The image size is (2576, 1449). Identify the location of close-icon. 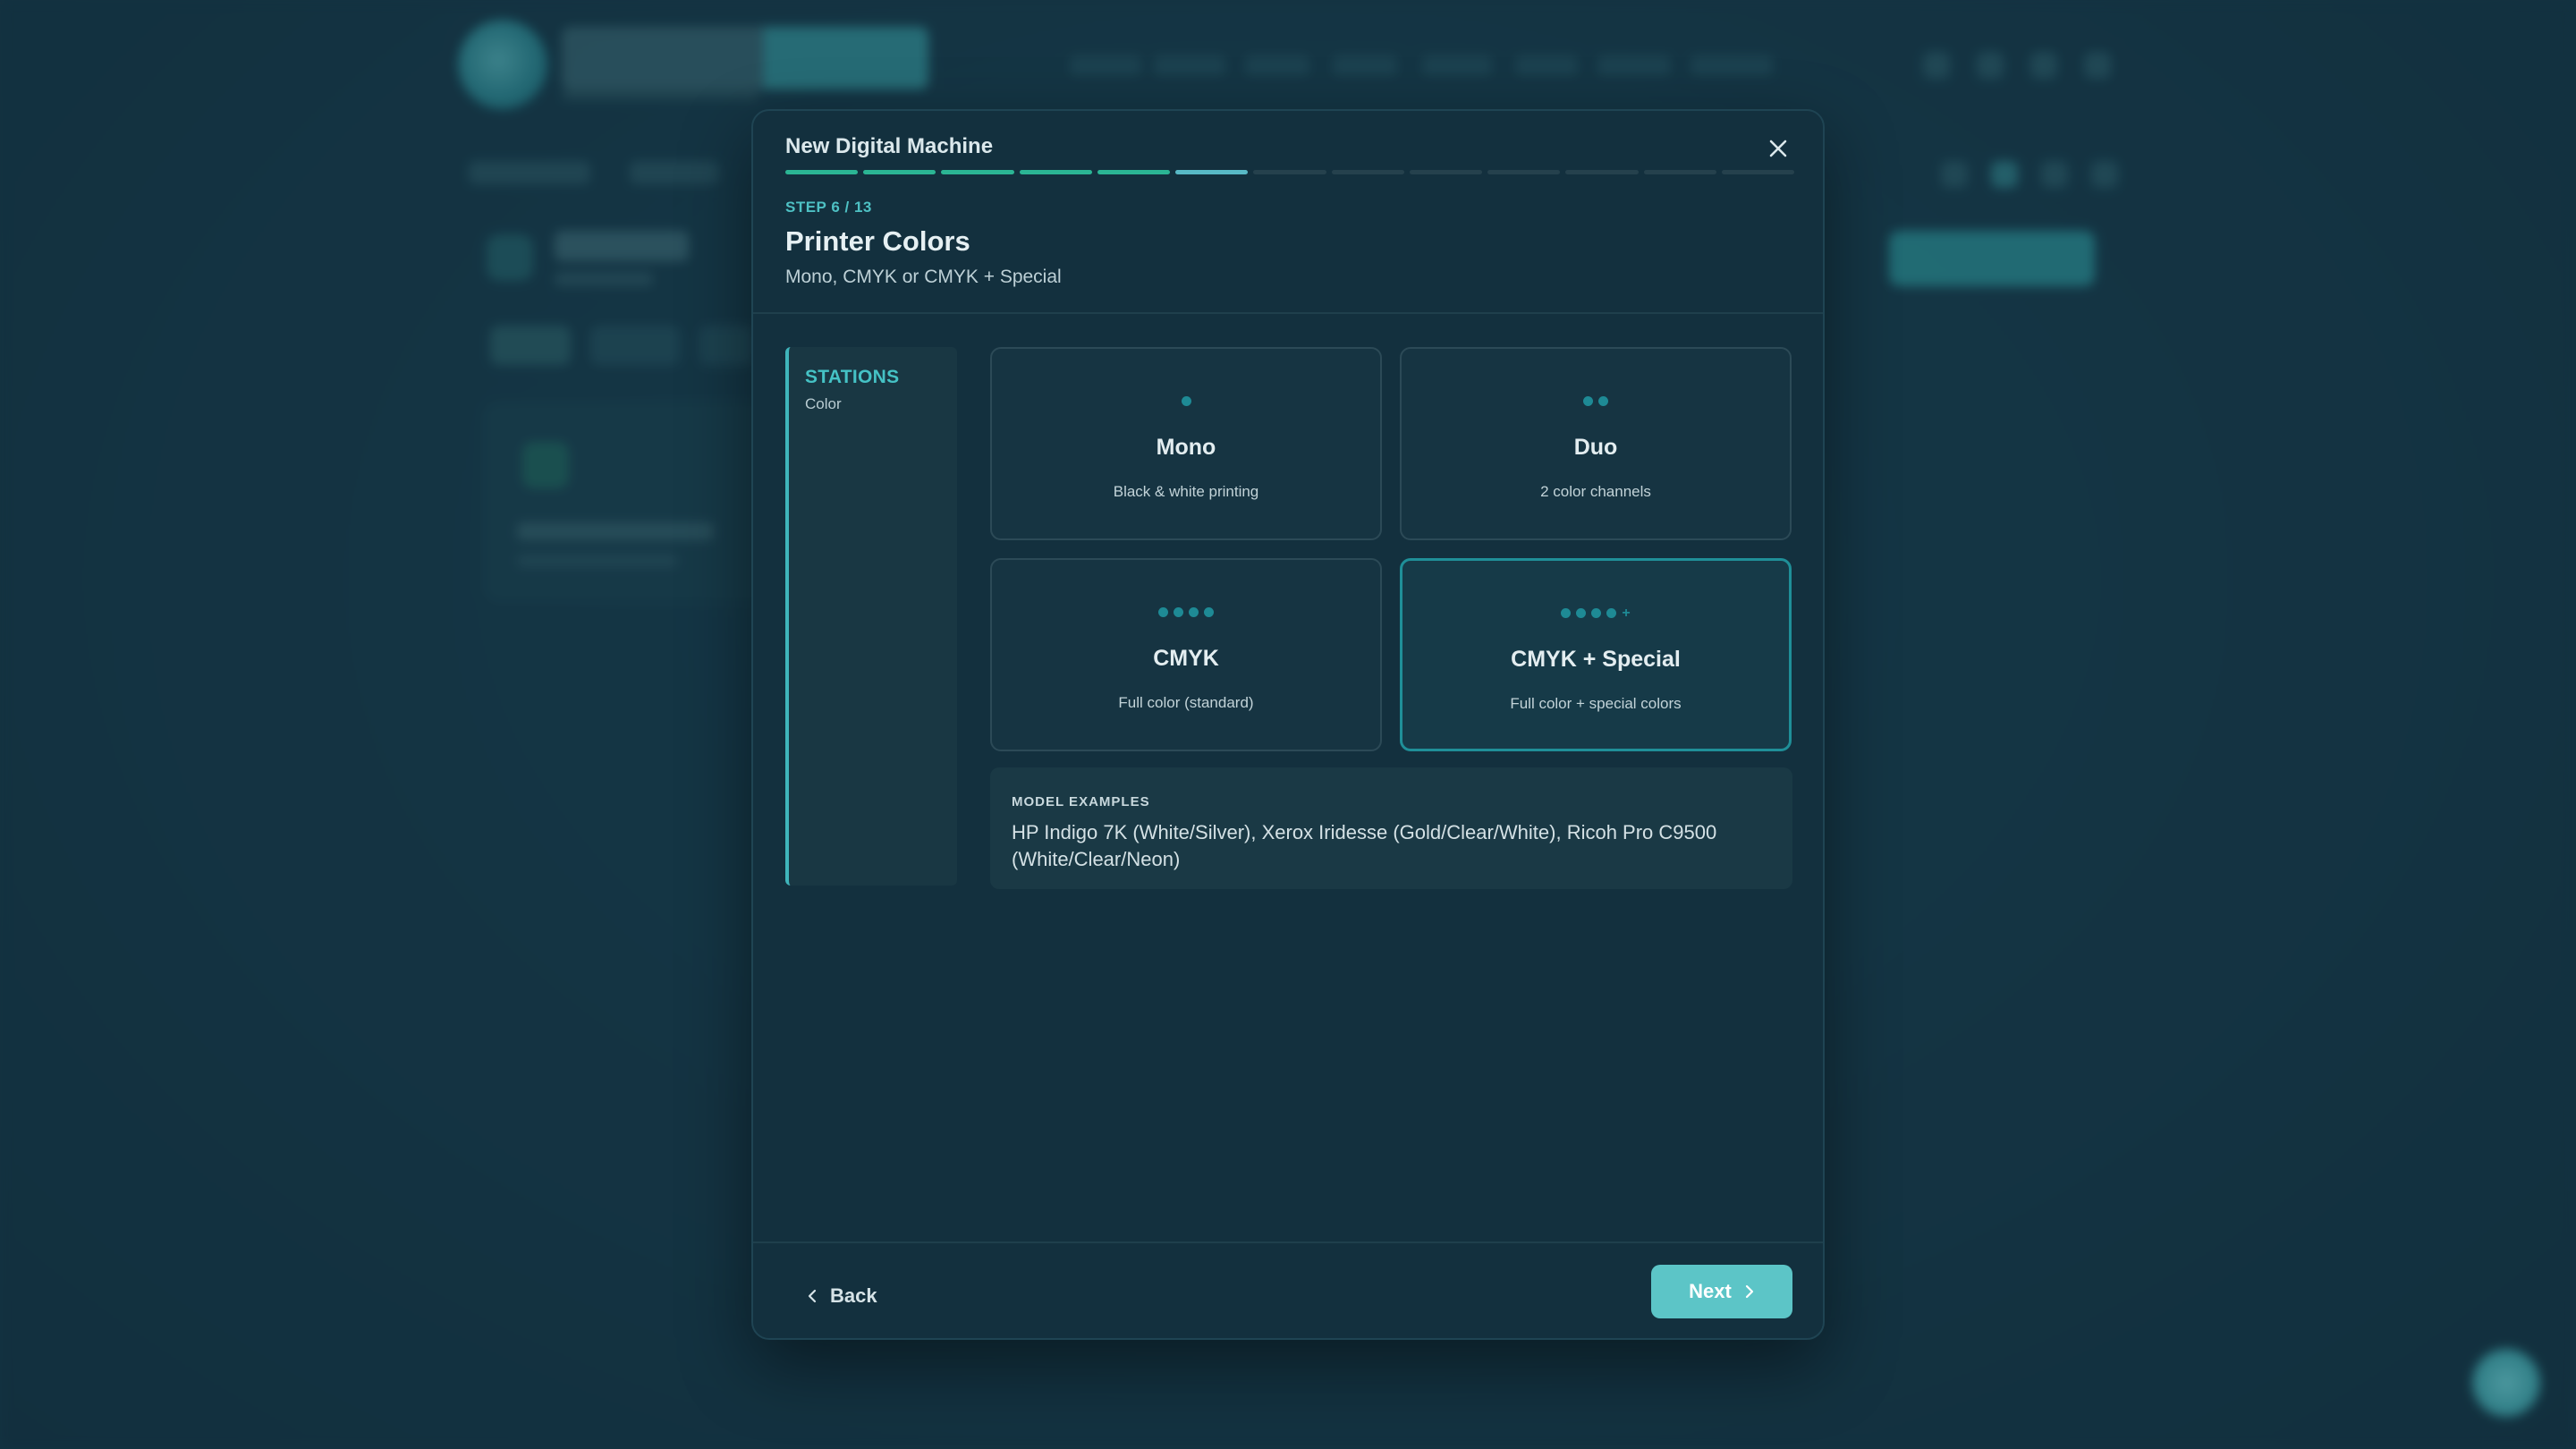
(1778, 148).